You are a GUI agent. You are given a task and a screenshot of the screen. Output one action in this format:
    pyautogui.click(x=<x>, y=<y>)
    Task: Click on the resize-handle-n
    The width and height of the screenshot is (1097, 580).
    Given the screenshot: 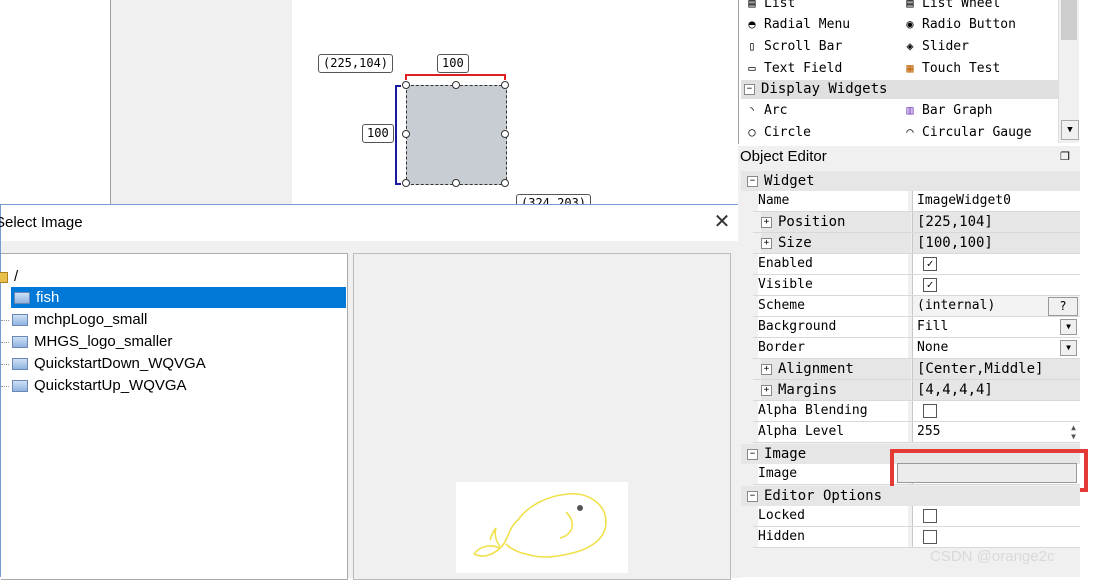 What is the action you would take?
    pyautogui.click(x=456, y=85)
    